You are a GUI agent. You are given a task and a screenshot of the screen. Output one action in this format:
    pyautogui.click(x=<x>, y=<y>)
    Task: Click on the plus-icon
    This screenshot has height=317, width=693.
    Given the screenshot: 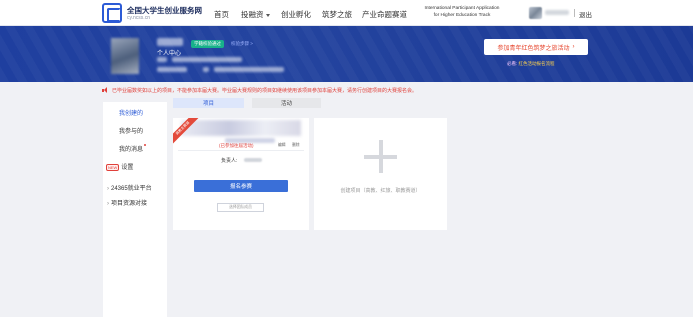 What is the action you would take?
    pyautogui.click(x=380, y=156)
    